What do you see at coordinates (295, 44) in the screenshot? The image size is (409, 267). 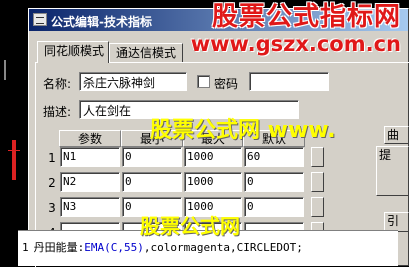 I see `watermark-url: www.gszx.com.cn` at bounding box center [295, 44].